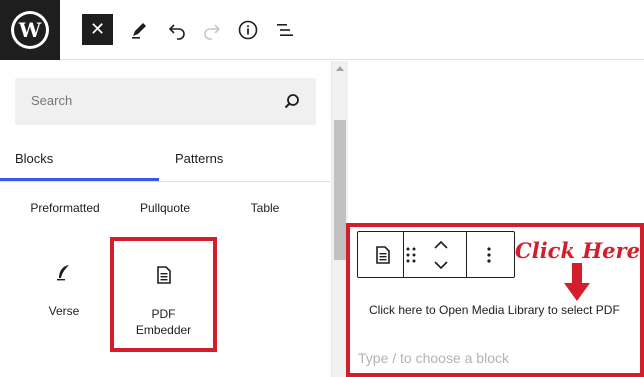 This screenshot has width=644, height=377. I want to click on search-input: Search, so click(165, 101).